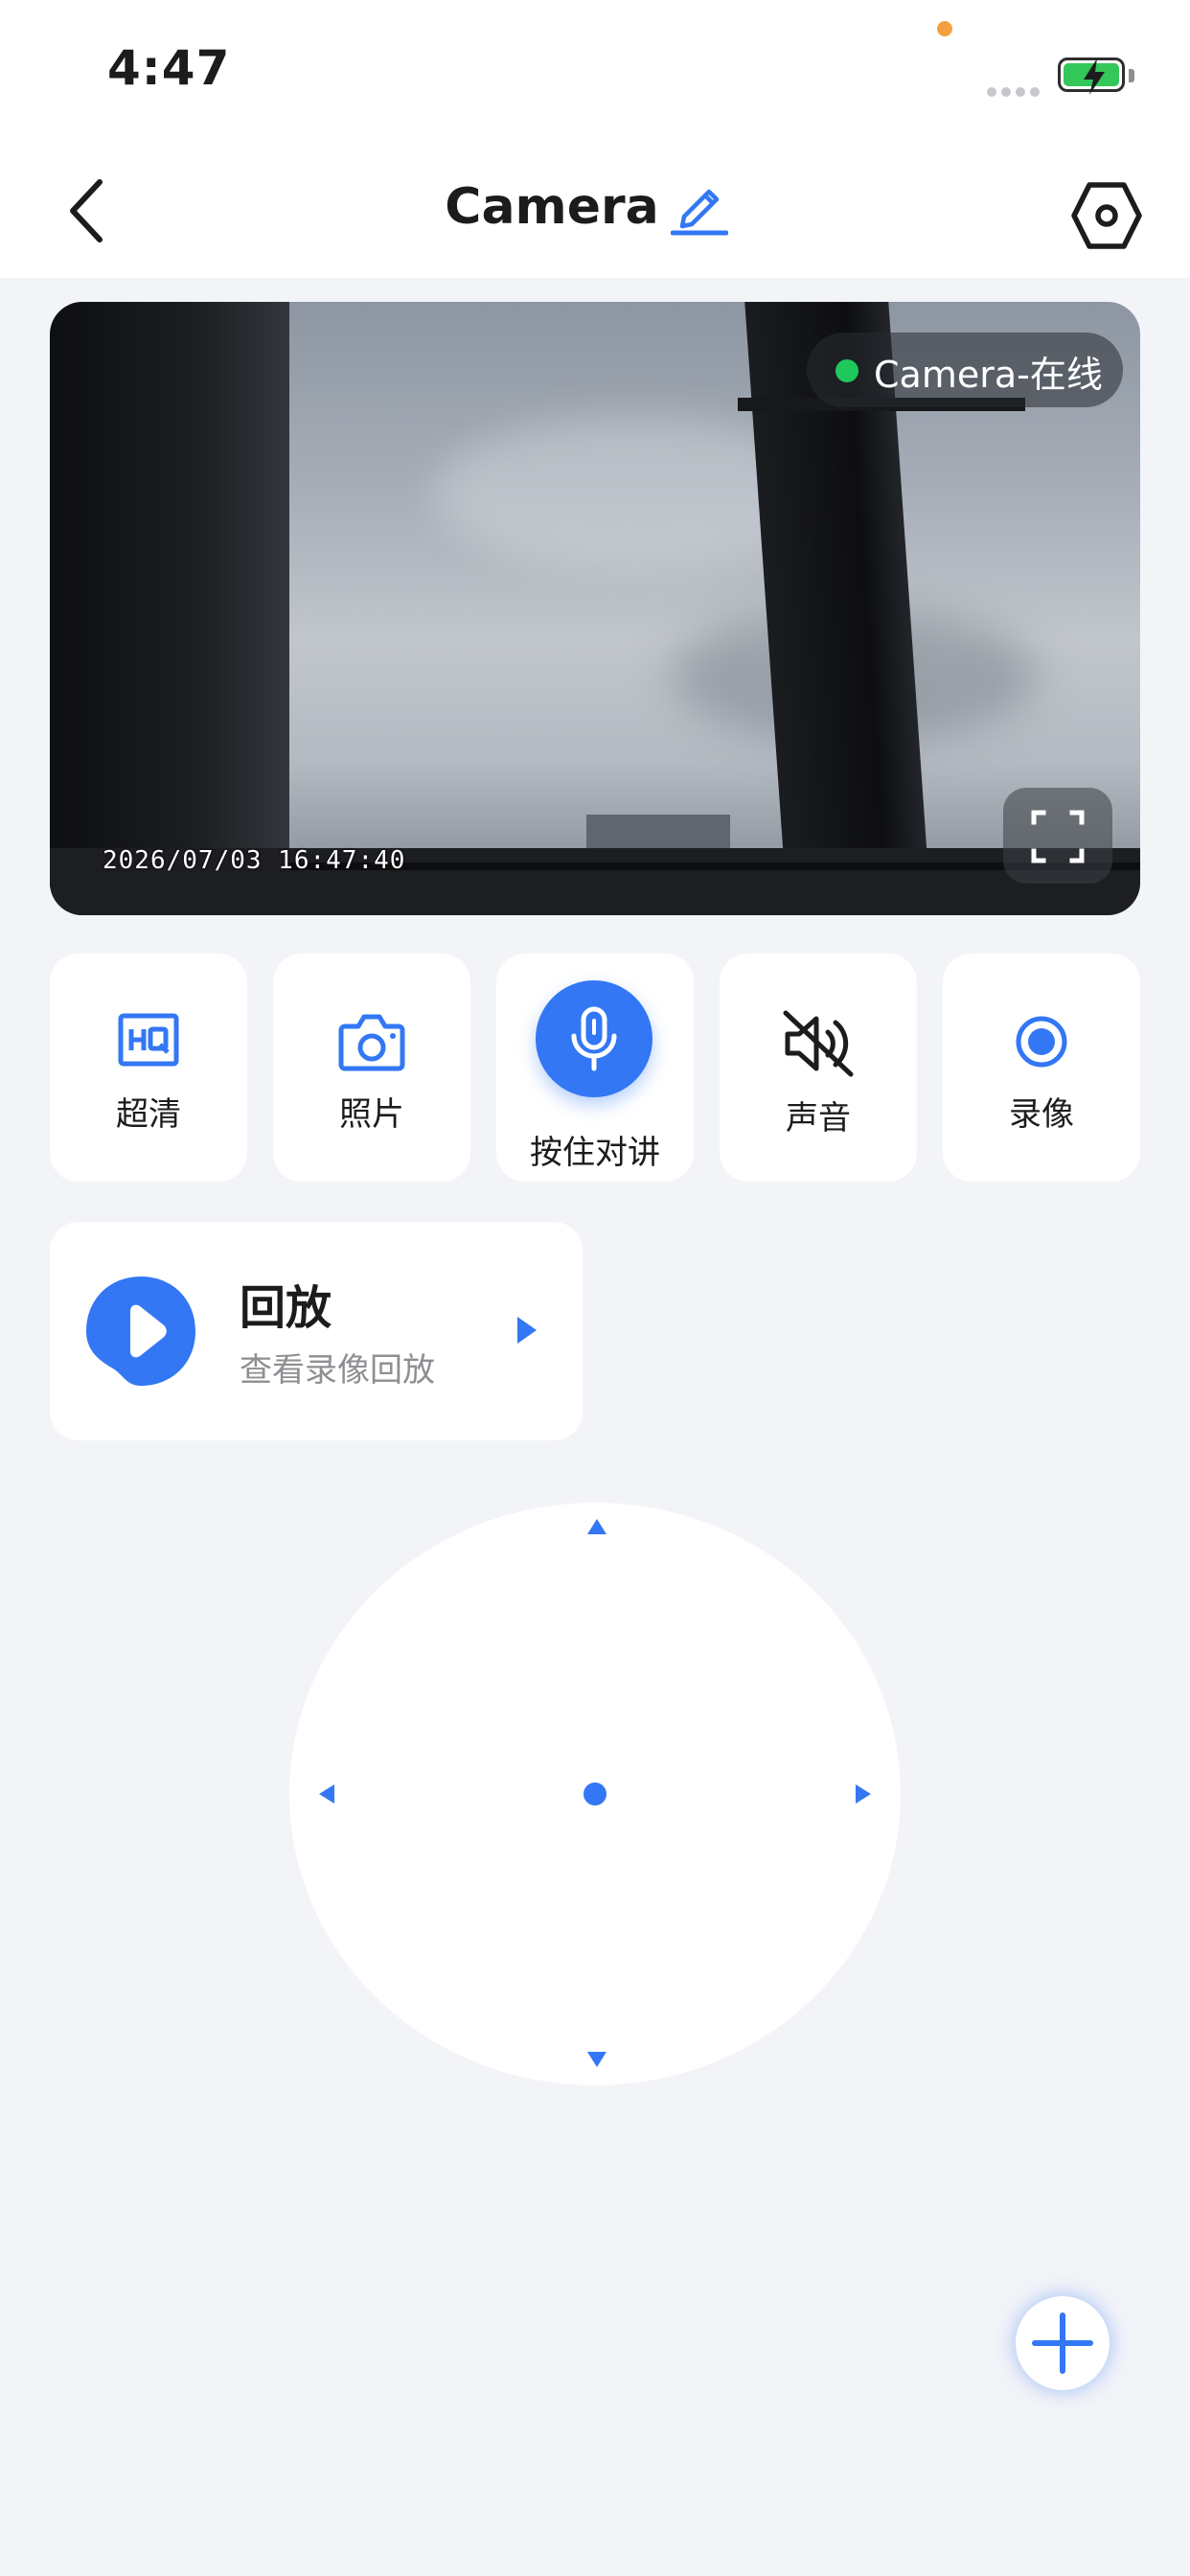 The width and height of the screenshot is (1190, 2576). I want to click on arrow-right-icon, so click(527, 1330).